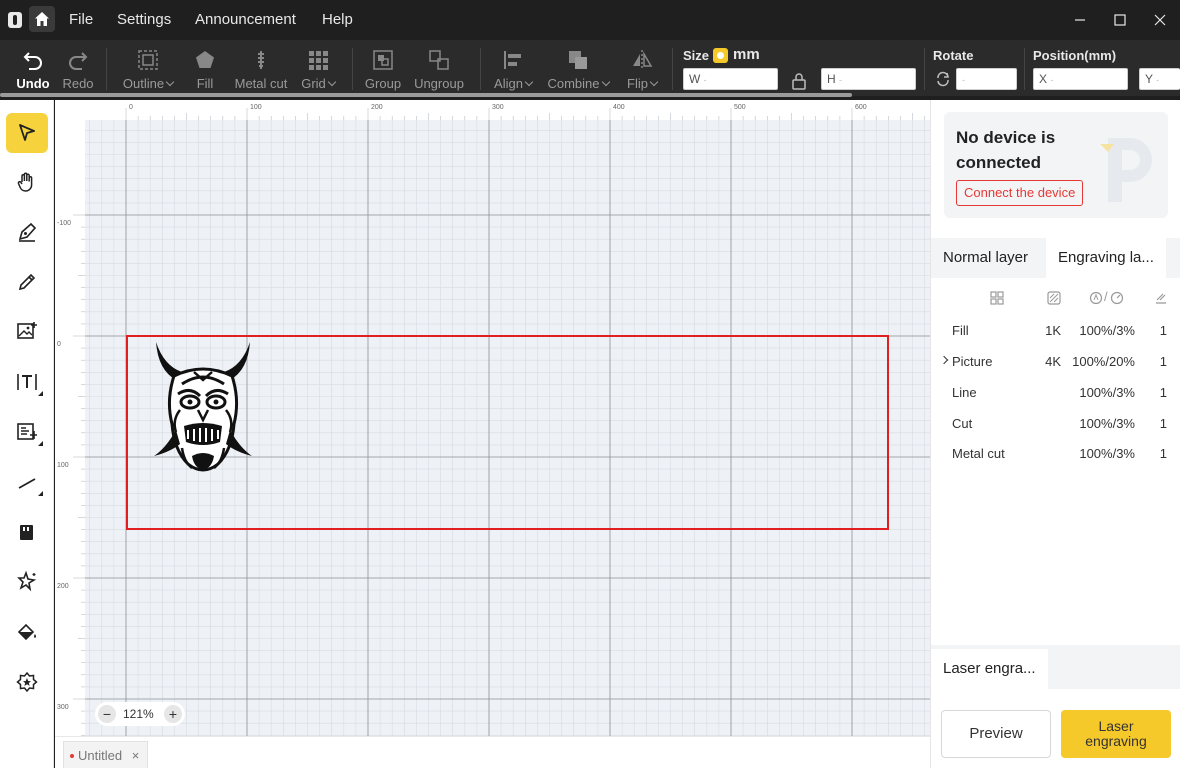 The width and height of the screenshot is (1180, 768). What do you see at coordinates (1020, 193) in the screenshot?
I see `connect-device-button: Connect the device` at bounding box center [1020, 193].